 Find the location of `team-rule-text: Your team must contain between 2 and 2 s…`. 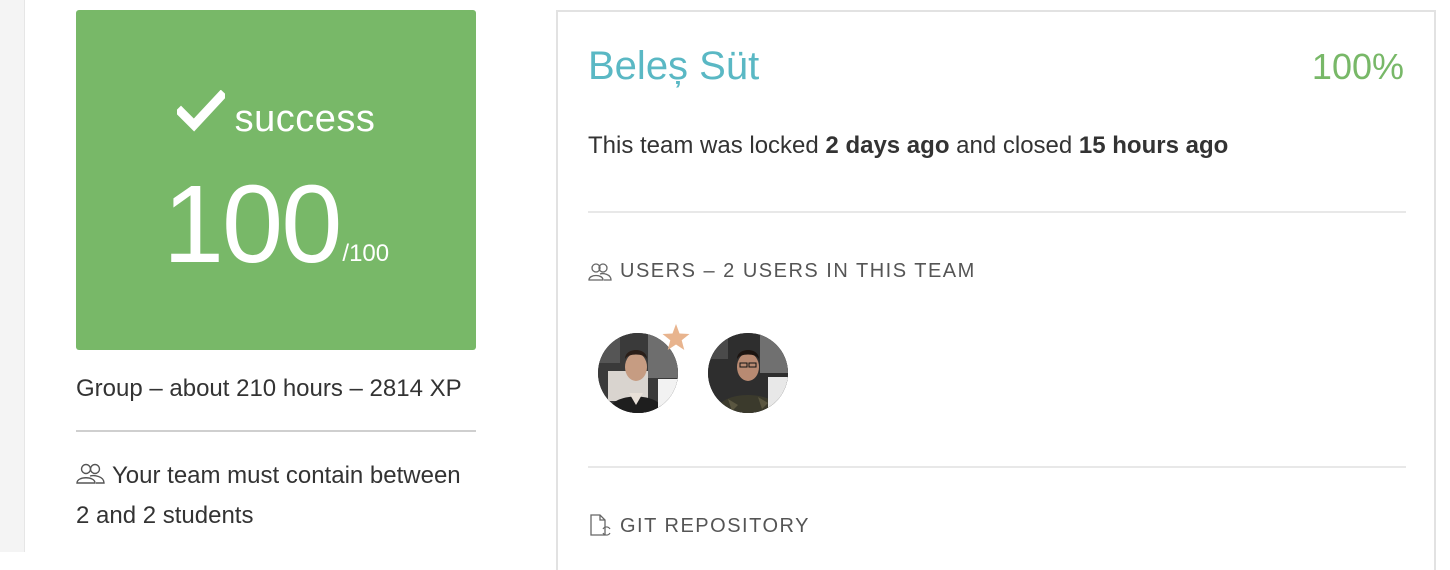

team-rule-text: Your team must contain between 2 and 2 s… is located at coordinates (268, 495).